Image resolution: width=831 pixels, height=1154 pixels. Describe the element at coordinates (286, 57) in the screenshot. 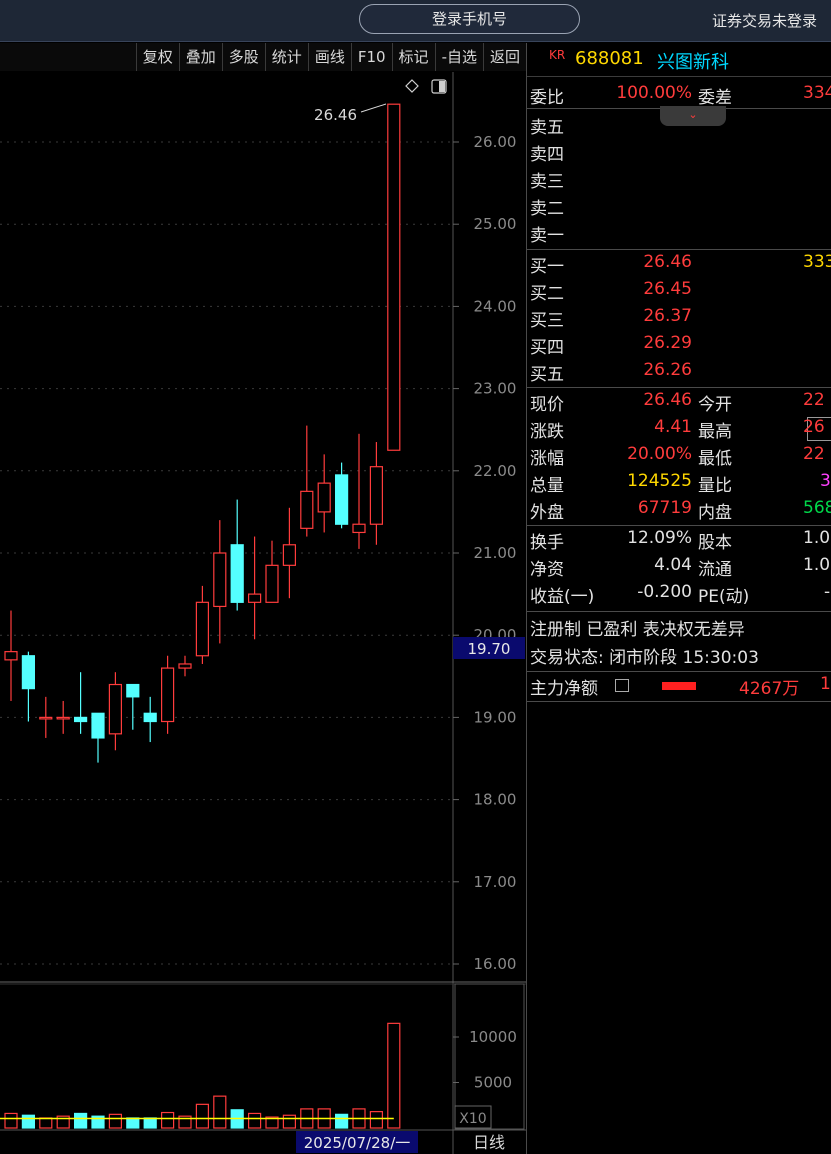

I see `toolbar-statistics: 统计` at that location.